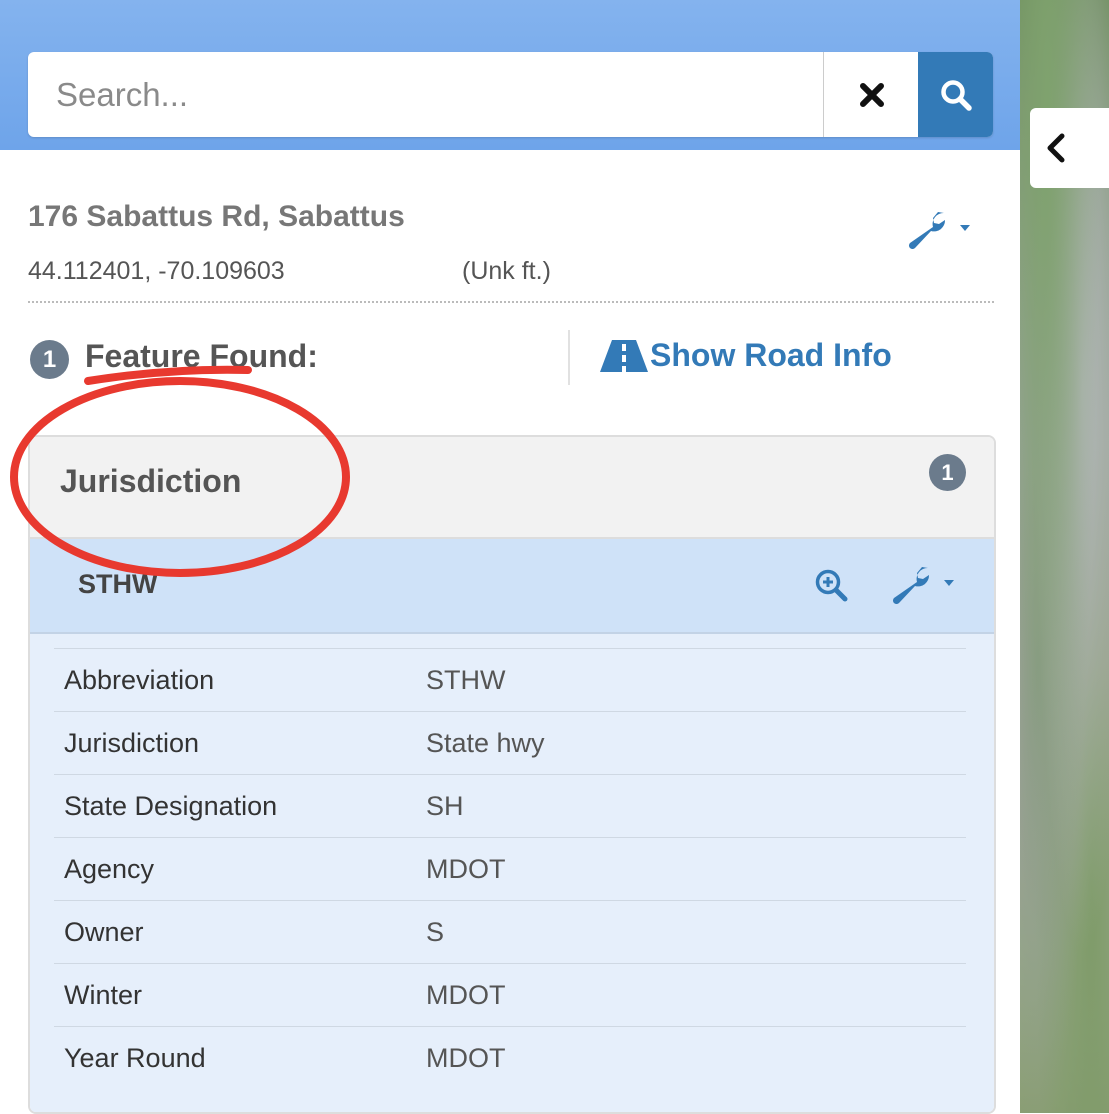  I want to click on collapse-panel-button, so click(1069, 148).